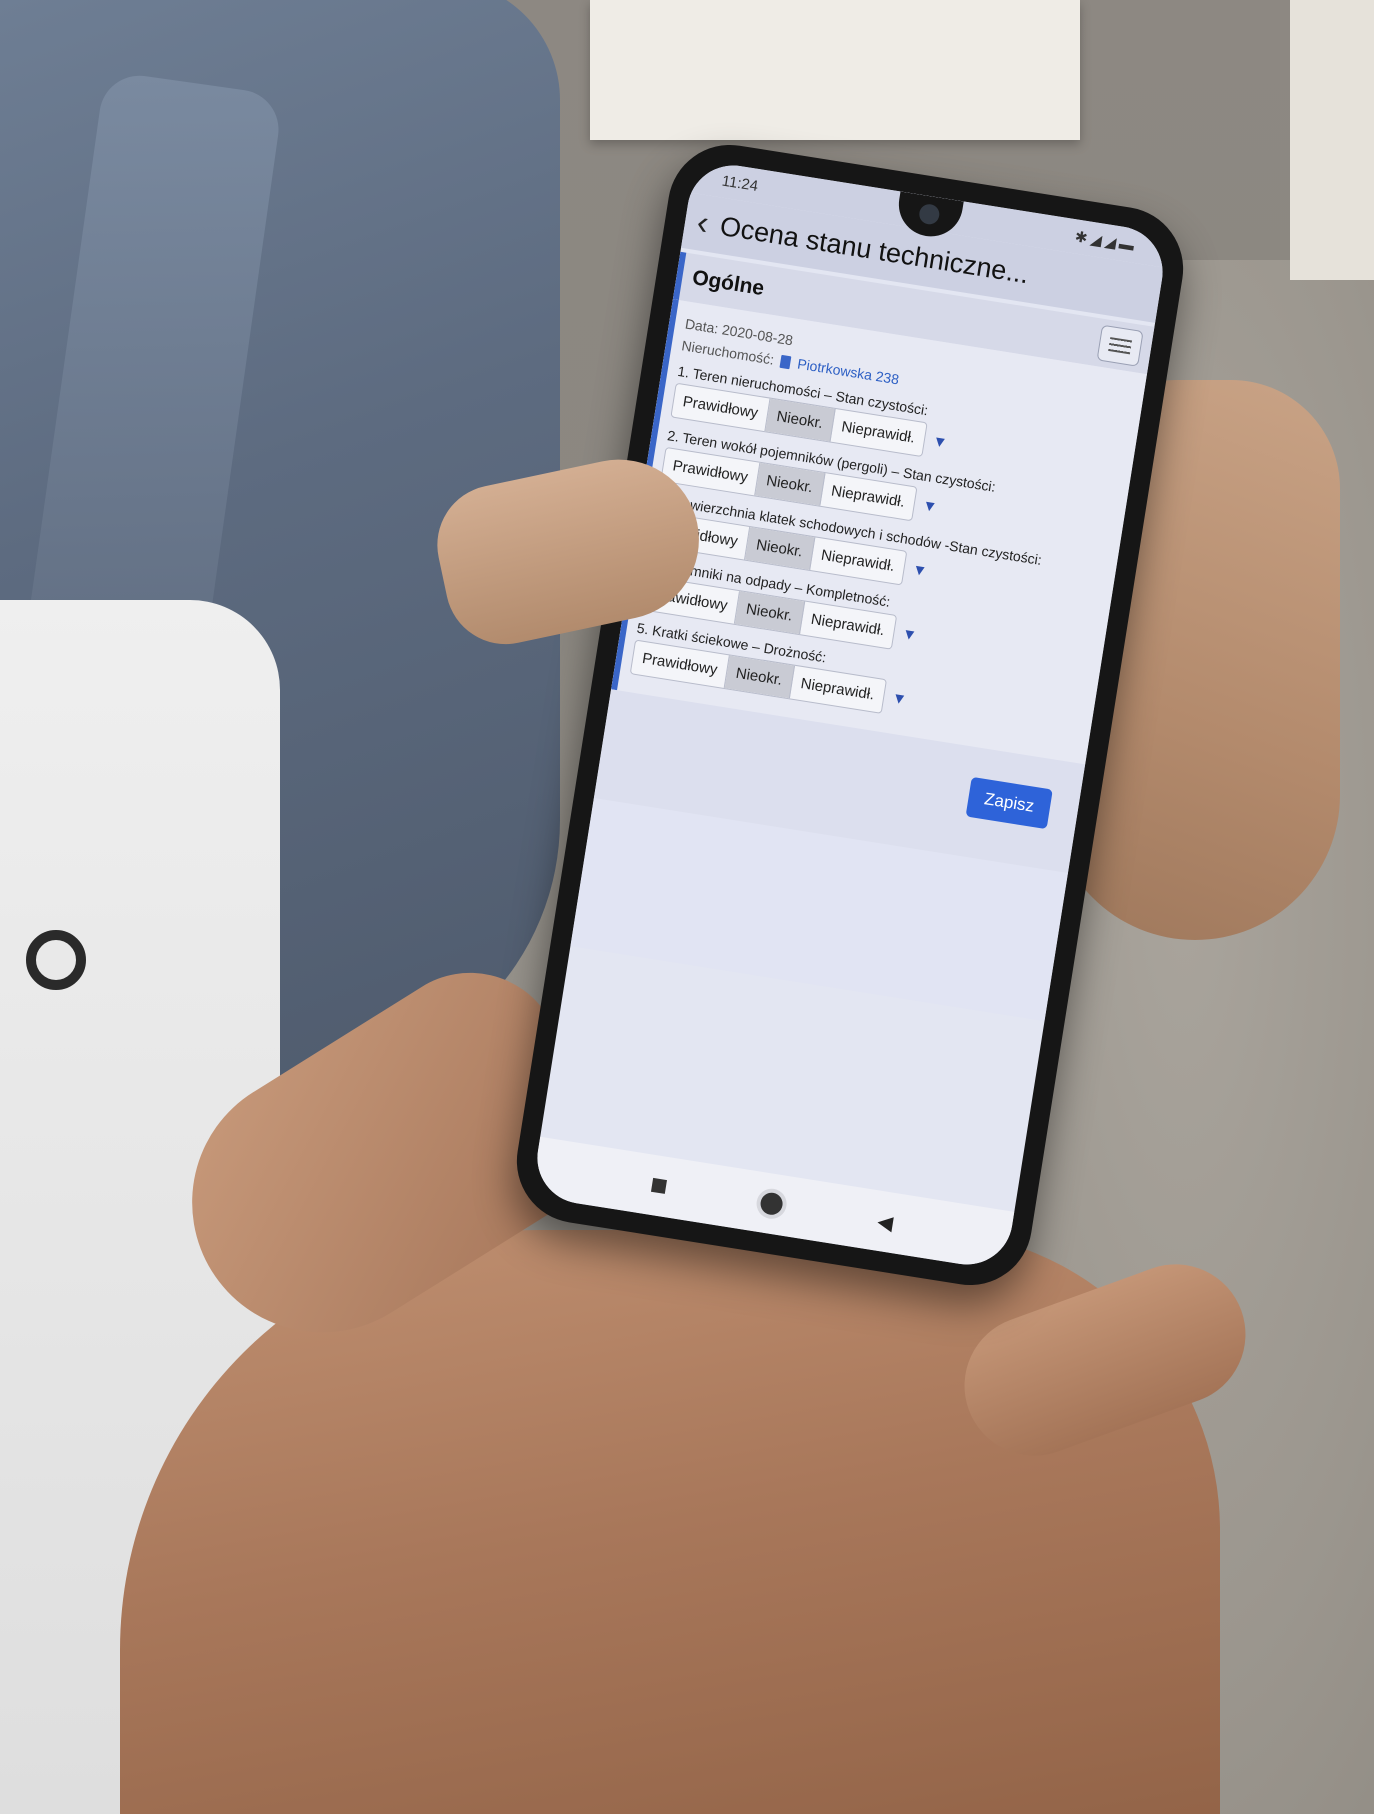 The height and width of the screenshot is (1814, 1374). I want to click on date-label: Data:, so click(701, 326).